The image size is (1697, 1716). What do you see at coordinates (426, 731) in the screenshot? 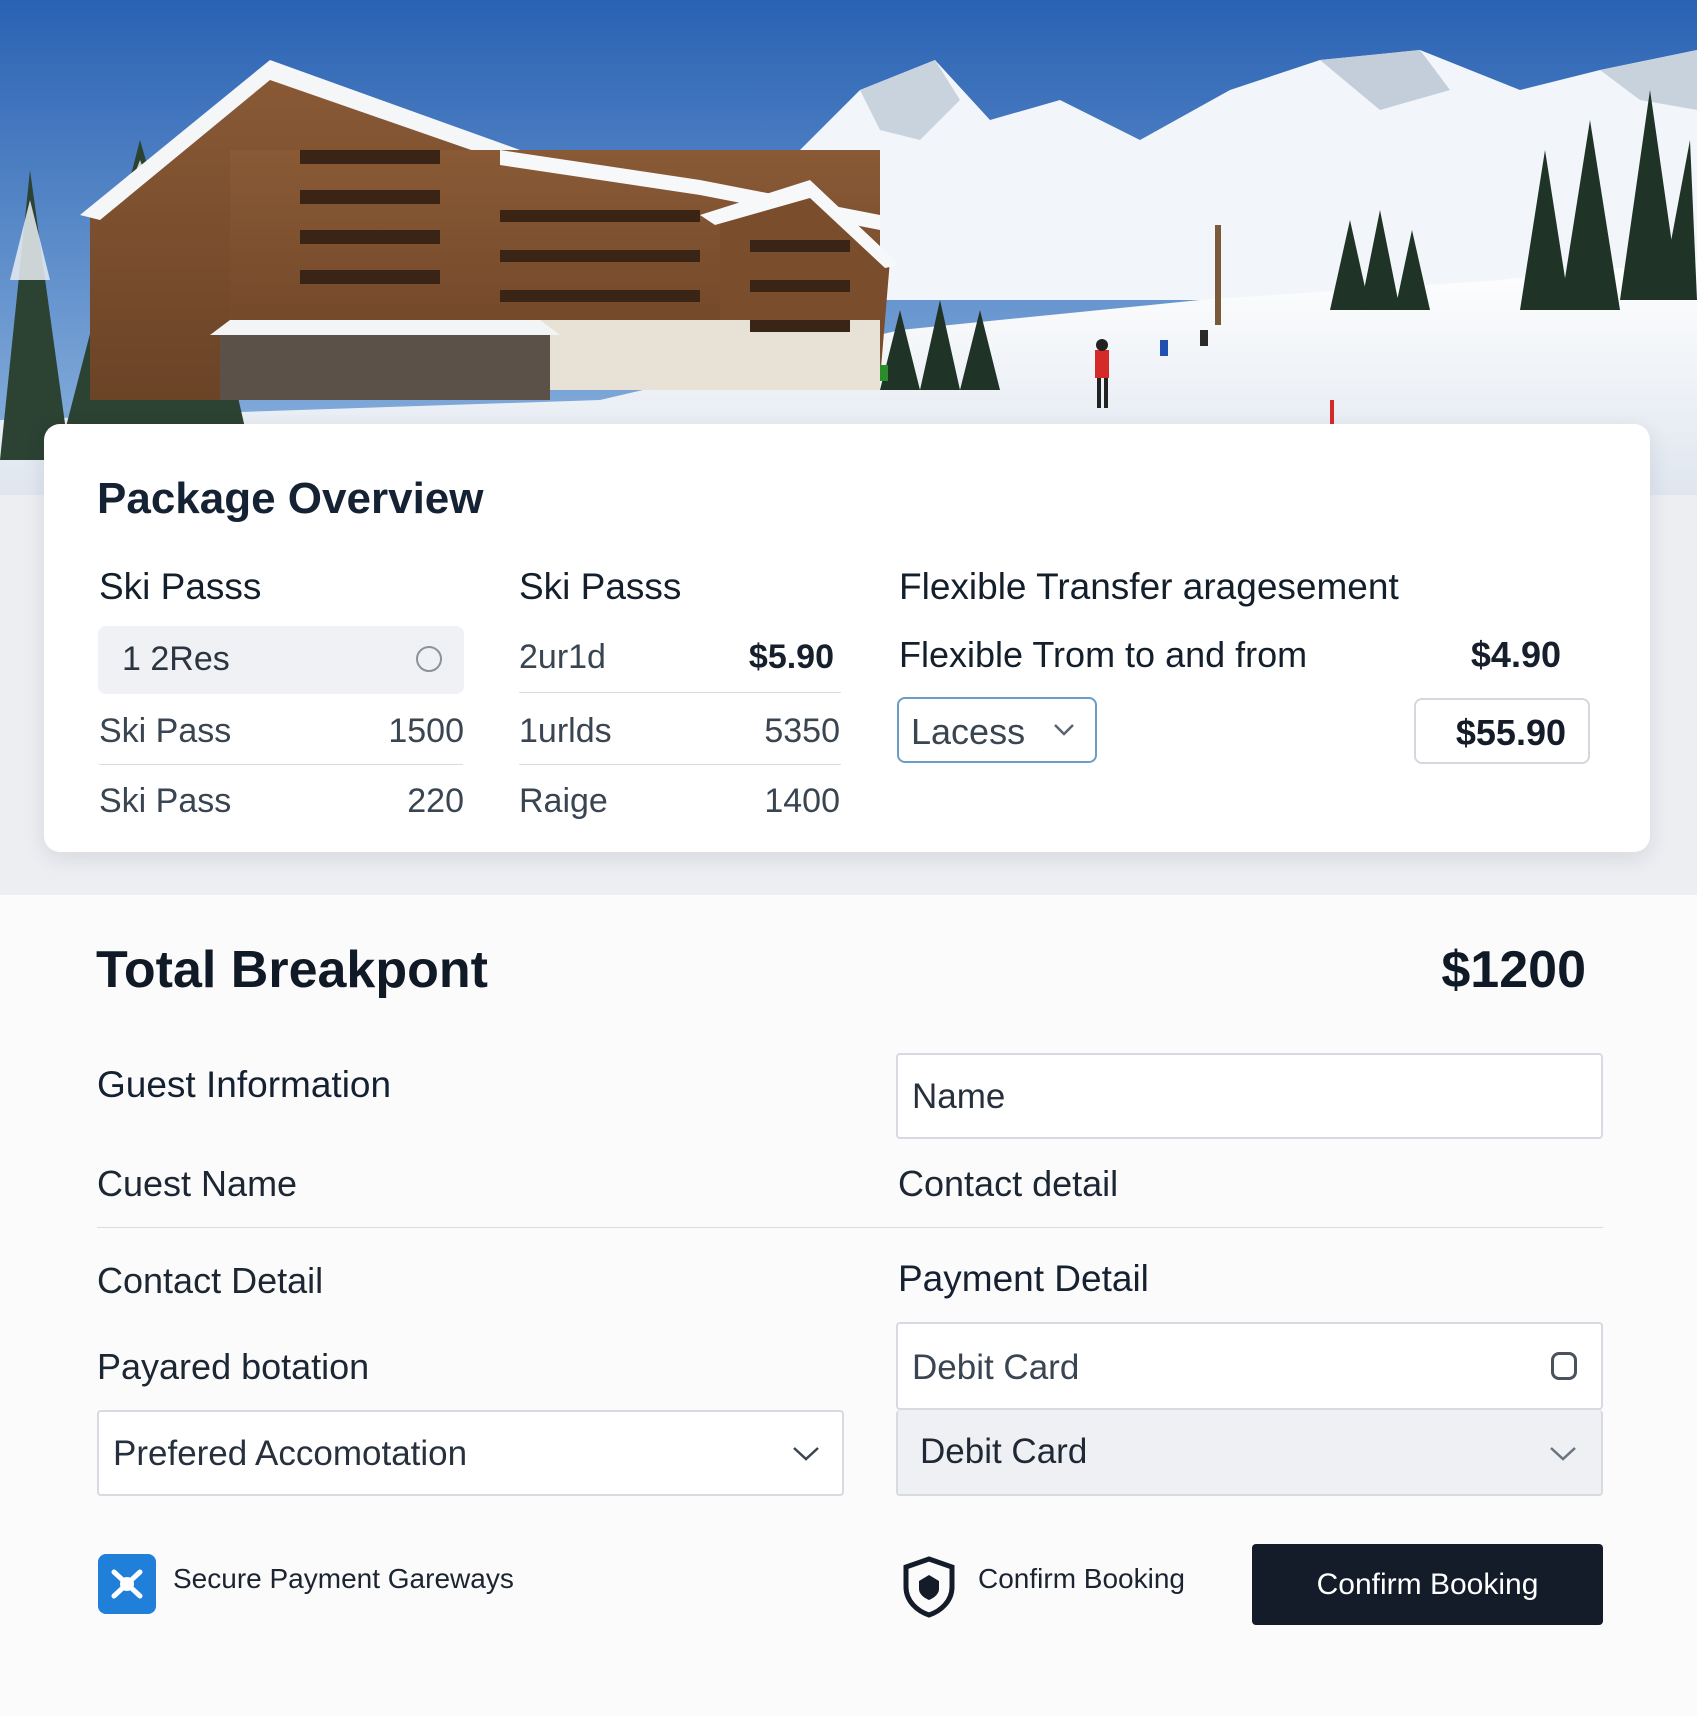
I see `col1-row-1-value: 1500` at bounding box center [426, 731].